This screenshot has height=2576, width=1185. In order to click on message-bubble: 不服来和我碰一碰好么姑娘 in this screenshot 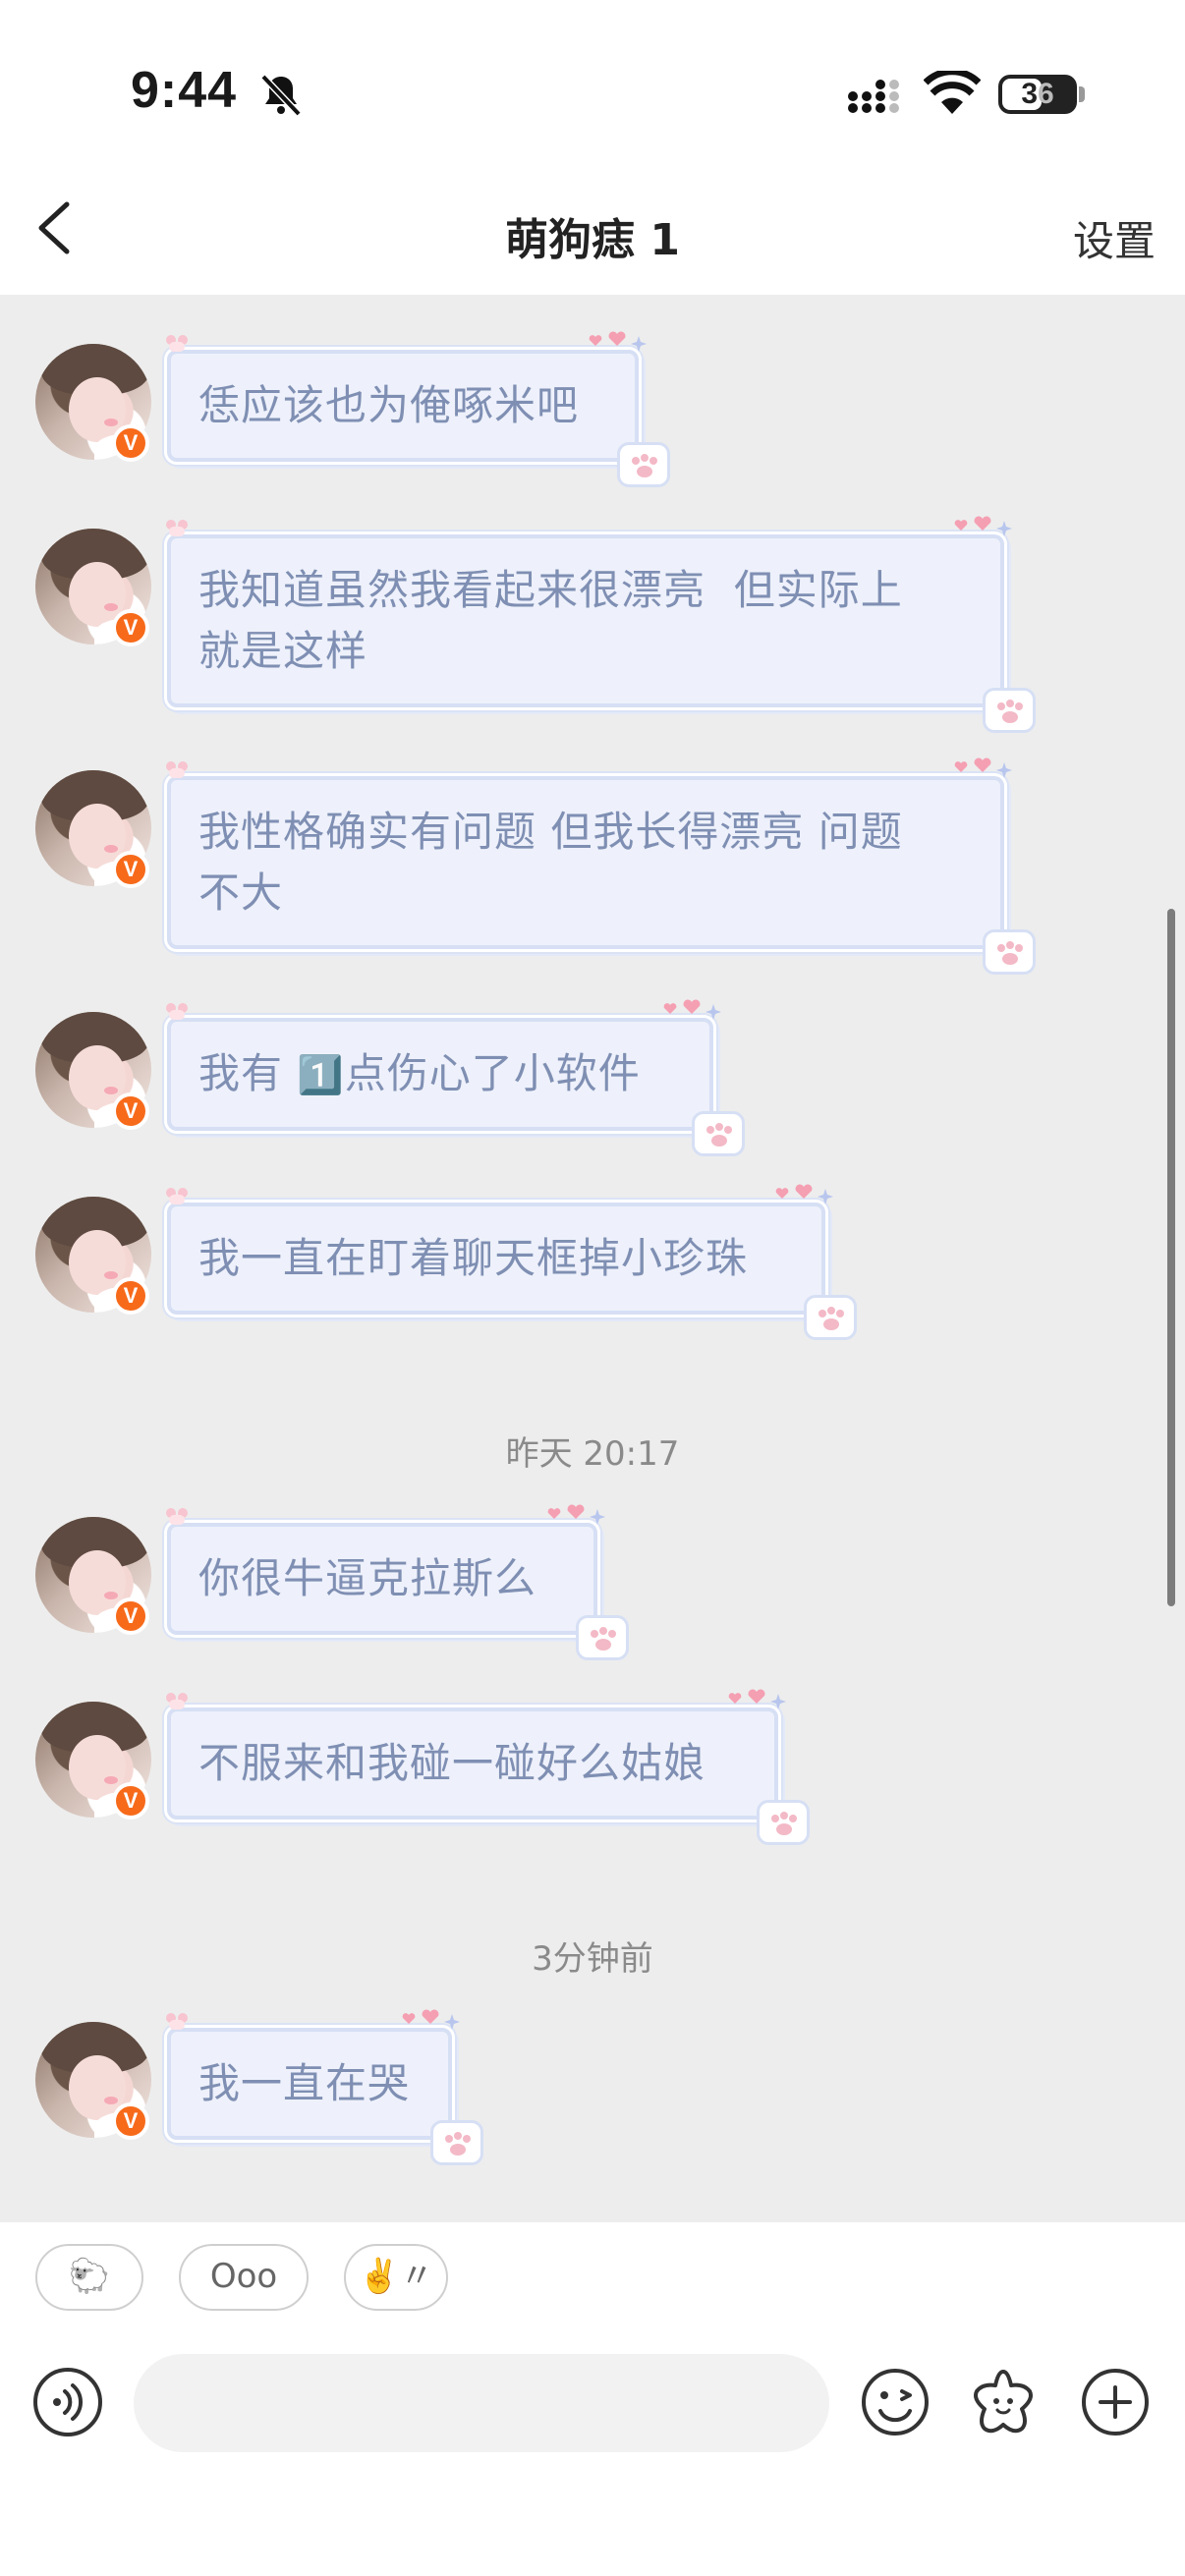, I will do `click(488, 1767)`.